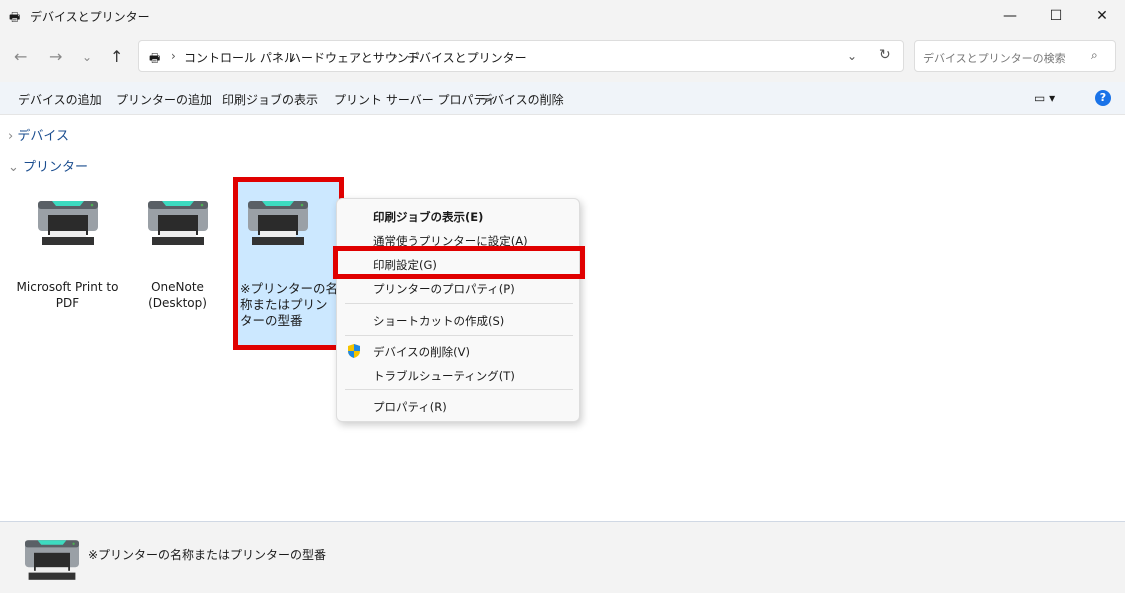  What do you see at coordinates (288, 262) in the screenshot?
I see `printer-selected: ※プリンターの名称またはプリンターの型番` at bounding box center [288, 262].